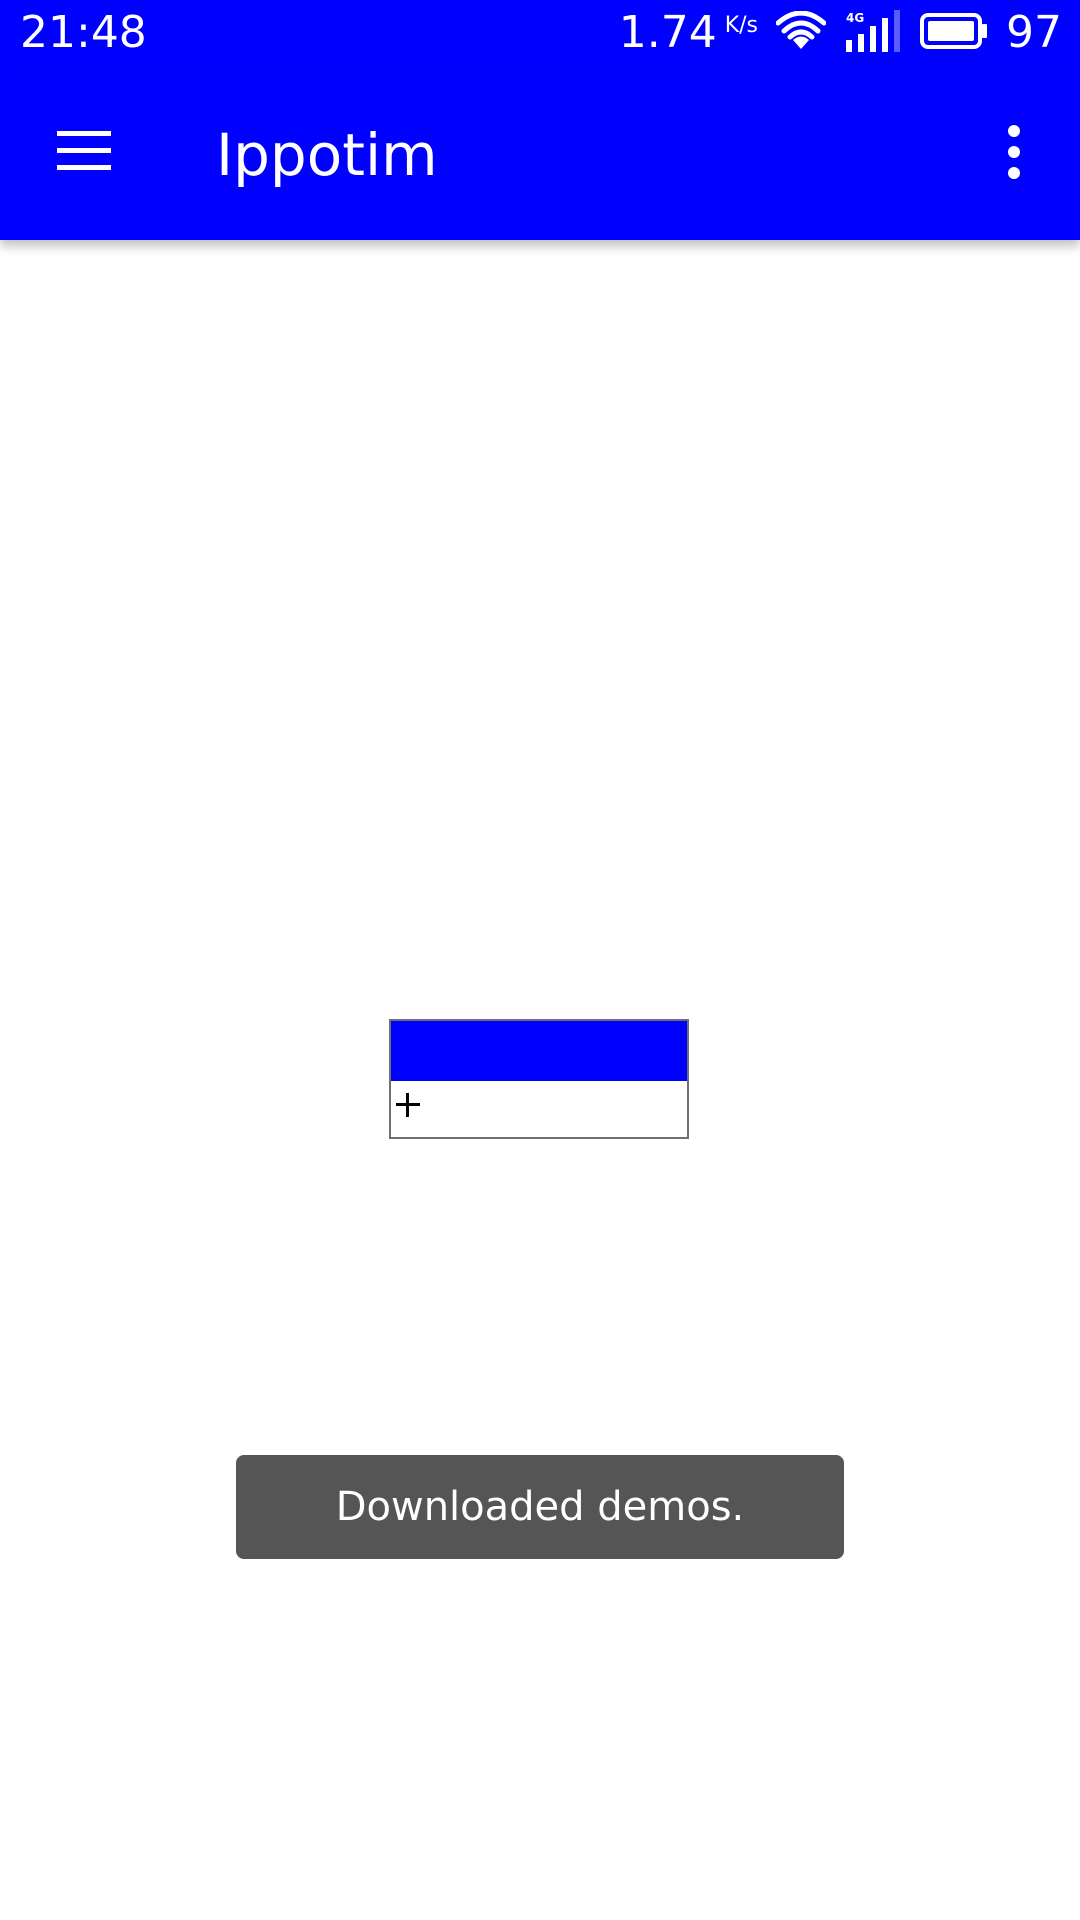 Image resolution: width=1080 pixels, height=1920 pixels. What do you see at coordinates (741, 25) in the screenshot?
I see `network-speed-unit: K/s` at bounding box center [741, 25].